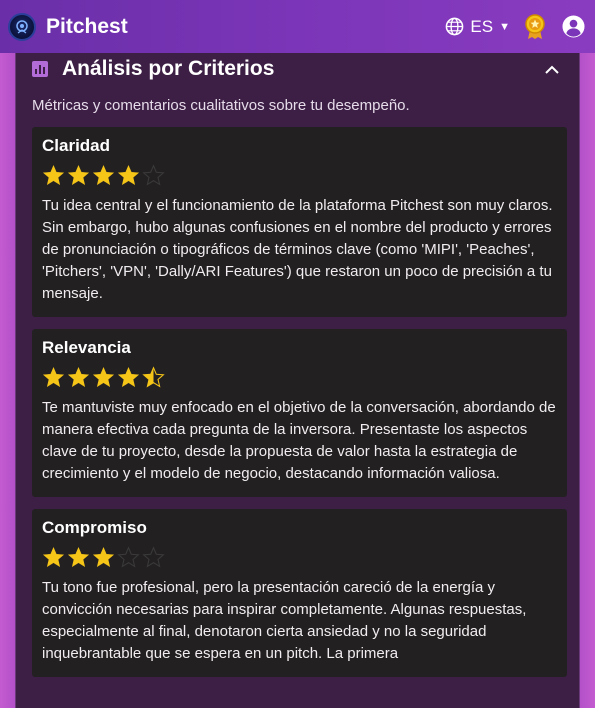  Describe the element at coordinates (86, 347) in the screenshot. I see `criterion-name: Relevancia` at that location.